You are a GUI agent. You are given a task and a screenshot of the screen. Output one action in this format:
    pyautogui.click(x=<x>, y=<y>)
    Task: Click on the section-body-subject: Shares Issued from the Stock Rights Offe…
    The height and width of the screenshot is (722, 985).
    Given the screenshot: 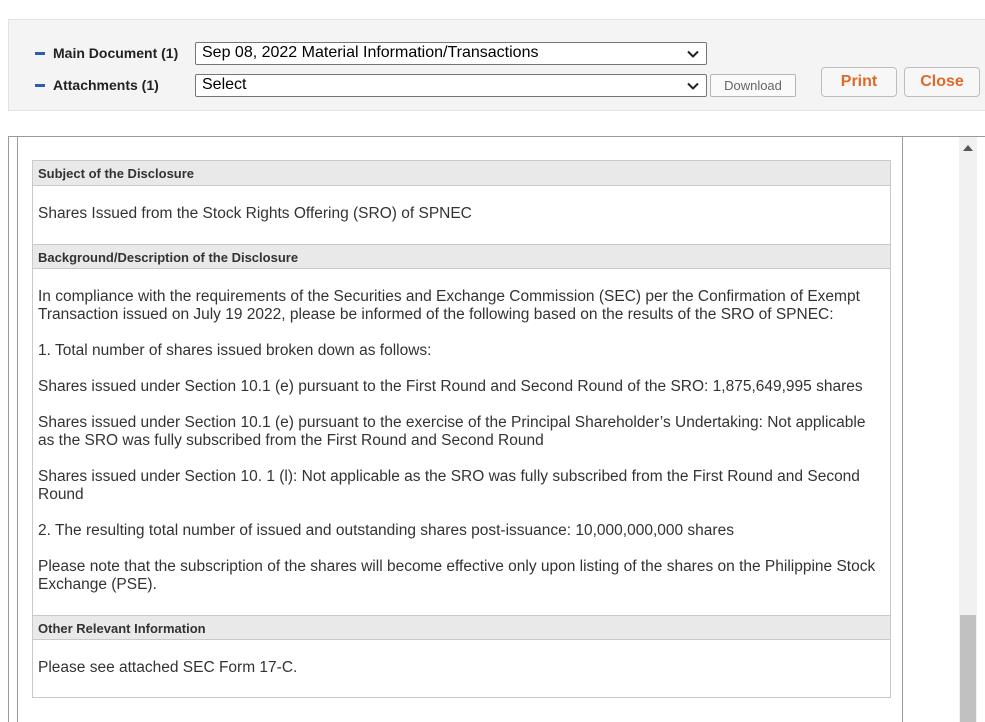 What is the action you would take?
    pyautogui.click(x=461, y=215)
    